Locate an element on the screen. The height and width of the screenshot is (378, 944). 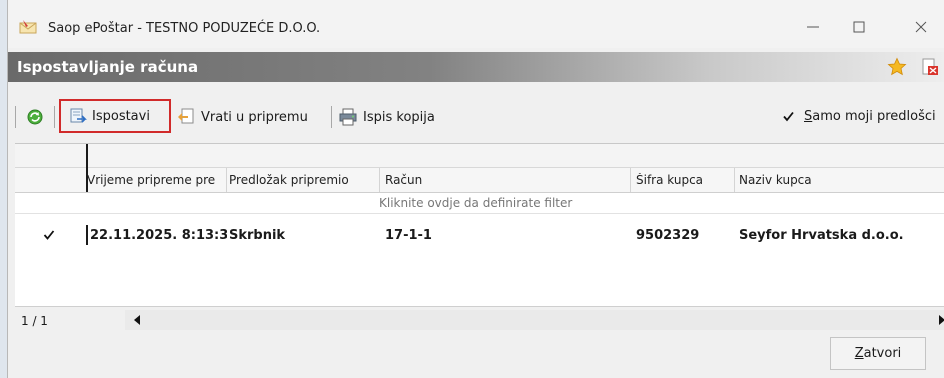
minimize-button is located at coordinates (813, 27).